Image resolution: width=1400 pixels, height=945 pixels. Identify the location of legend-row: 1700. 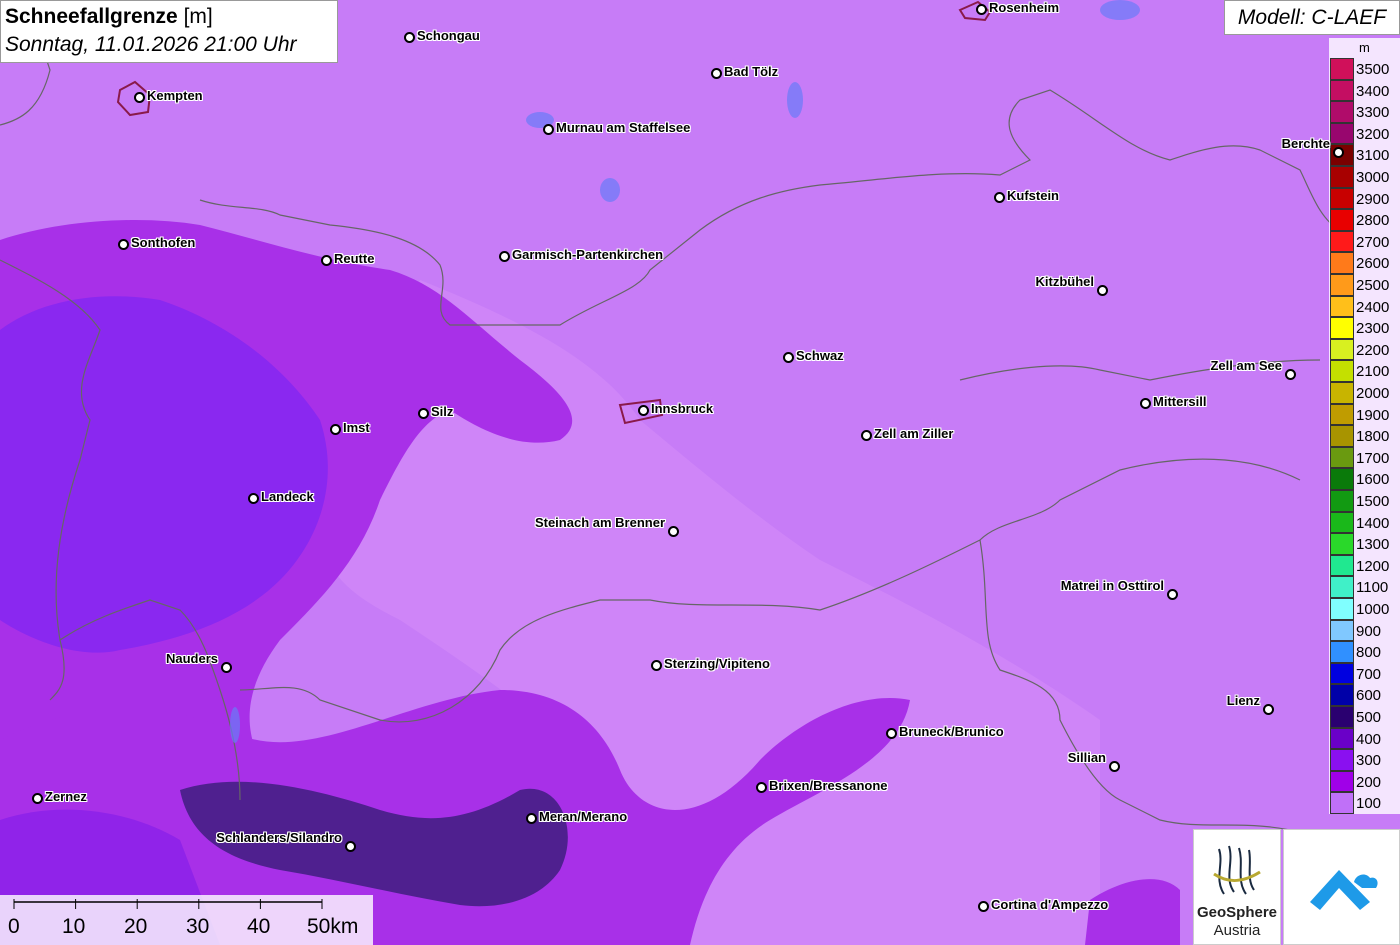
(1364, 457).